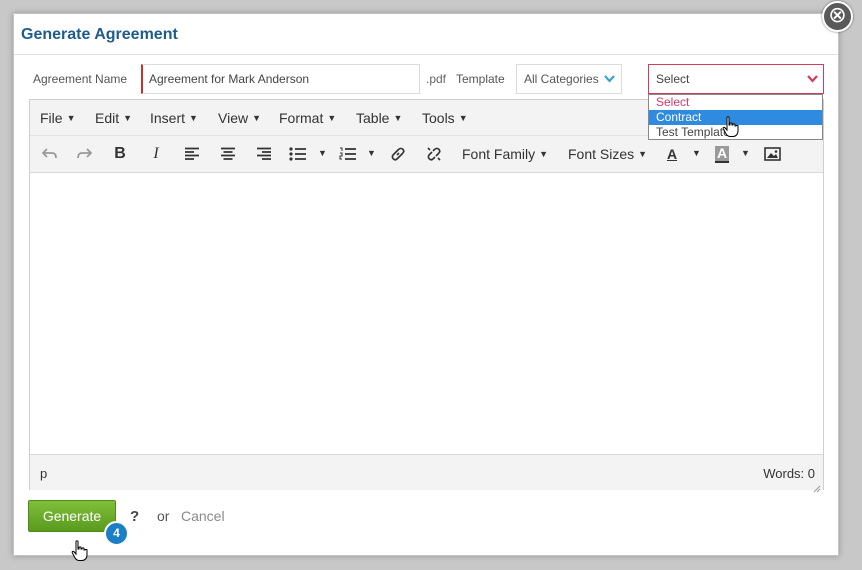 The image size is (862, 570). I want to click on menu-insert: Insert ▼, so click(174, 118).